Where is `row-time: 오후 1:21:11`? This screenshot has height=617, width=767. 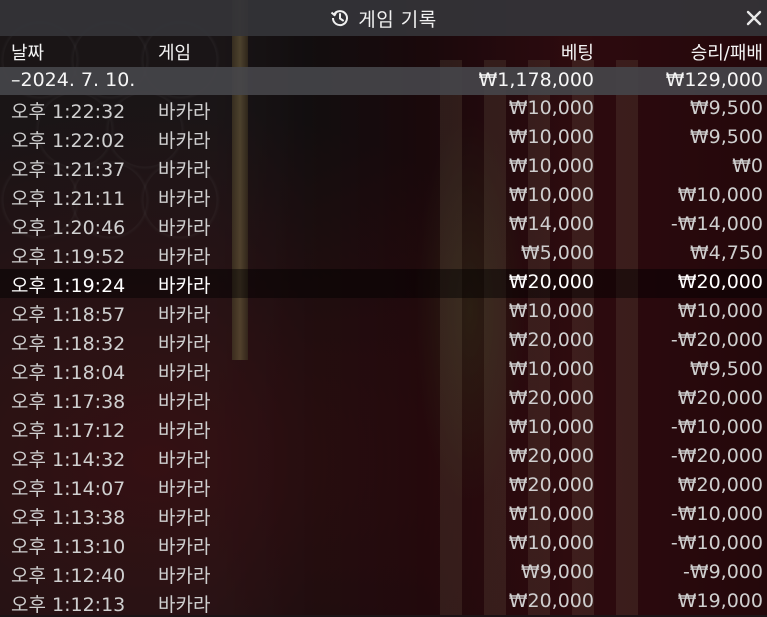 row-time: 오후 1:21:11 is located at coordinates (68, 199).